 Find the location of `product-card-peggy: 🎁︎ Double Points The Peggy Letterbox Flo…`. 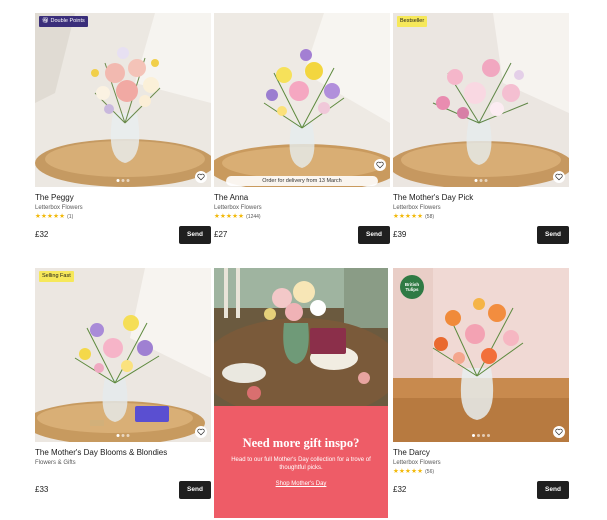

product-card-peggy: 🎁︎ Double Points The Peggy Letterbox Flo… is located at coordinates (123, 128).